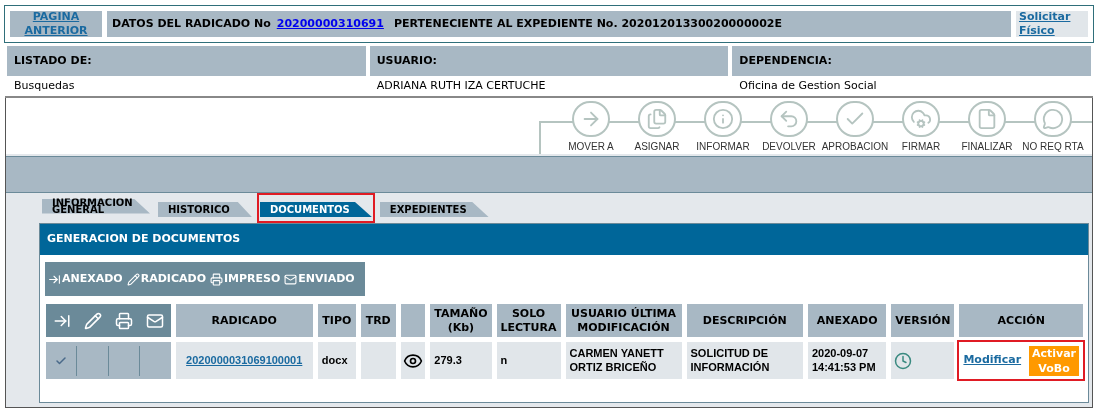  What do you see at coordinates (923, 320) in the screenshot?
I see `column-header: VERSIÓN` at bounding box center [923, 320].